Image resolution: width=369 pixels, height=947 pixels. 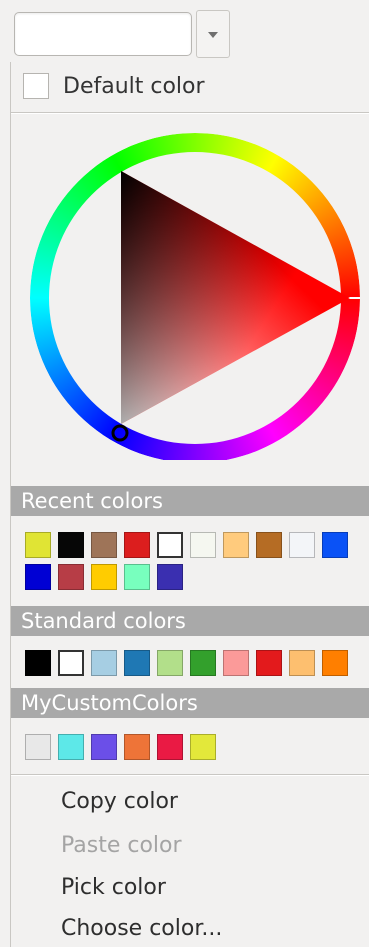 What do you see at coordinates (190, 621) in the screenshot?
I see `standard-colors-header: Standard colors` at bounding box center [190, 621].